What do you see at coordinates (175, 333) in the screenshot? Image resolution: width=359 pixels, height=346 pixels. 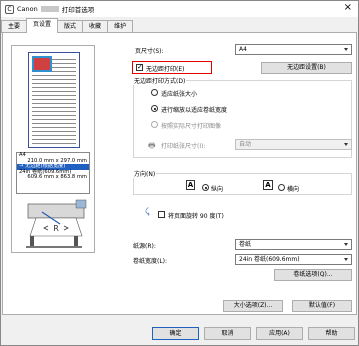 I see `ok-button: 确定` at bounding box center [175, 333].